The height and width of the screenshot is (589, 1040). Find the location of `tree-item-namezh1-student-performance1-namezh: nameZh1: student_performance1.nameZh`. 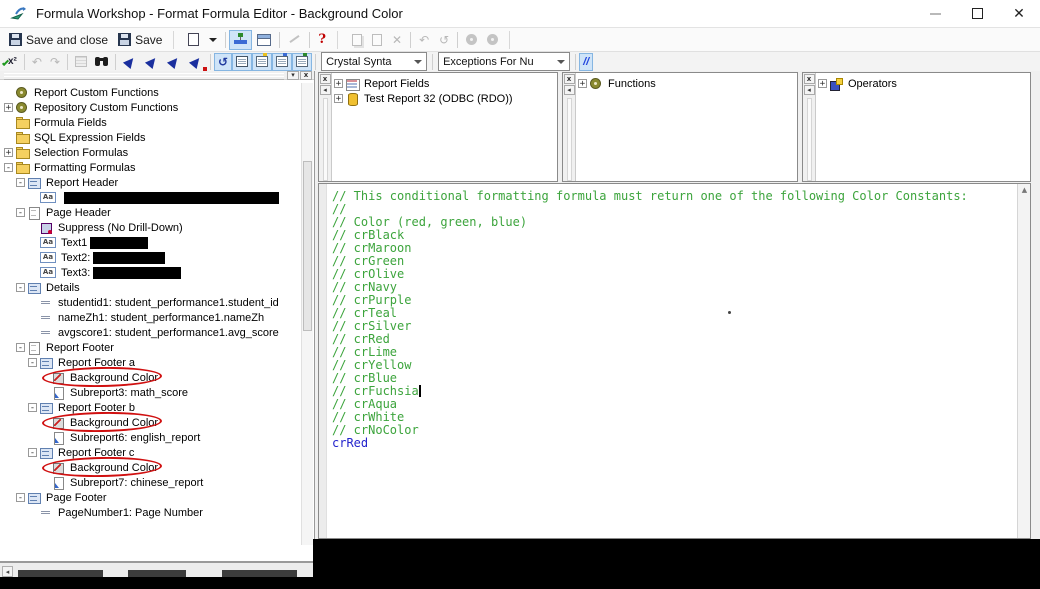

tree-item-namezh1-student-performance1-namezh: nameZh1: student_performance1.nameZh is located at coordinates (150, 317).